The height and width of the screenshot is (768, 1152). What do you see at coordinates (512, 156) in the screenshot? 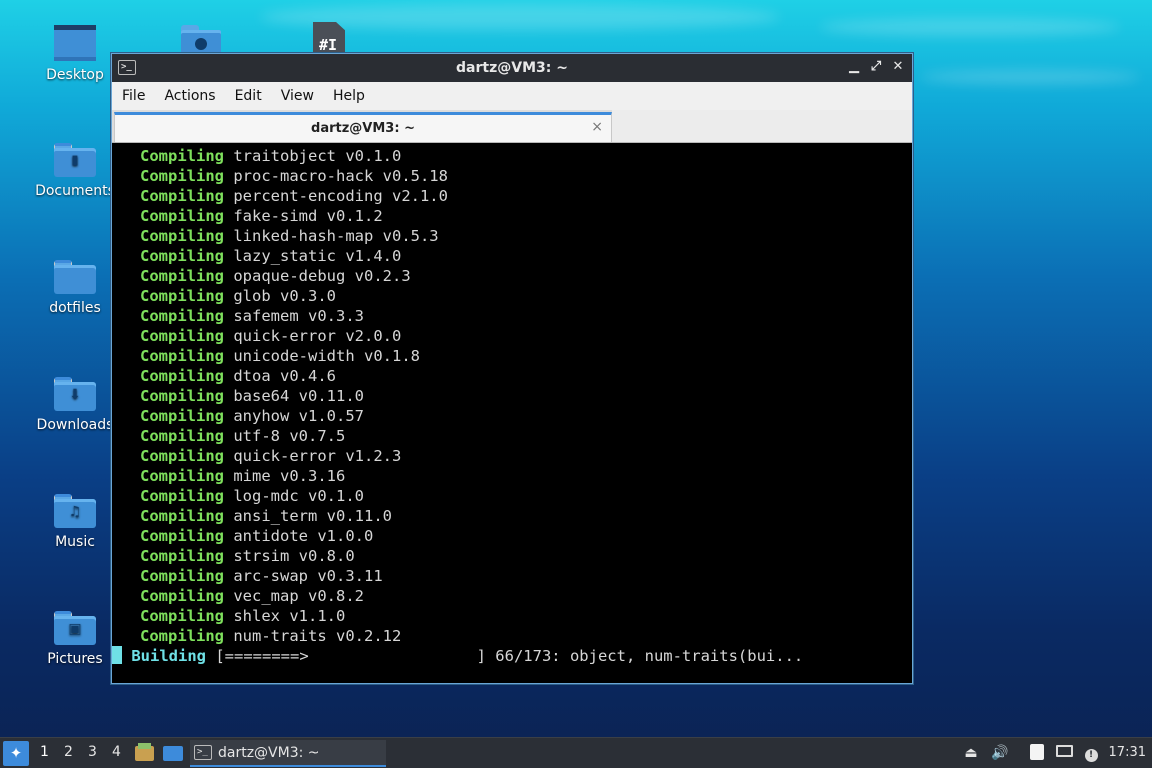
I see `terminal-line: Compiling traitobject v0.1.0` at bounding box center [512, 156].